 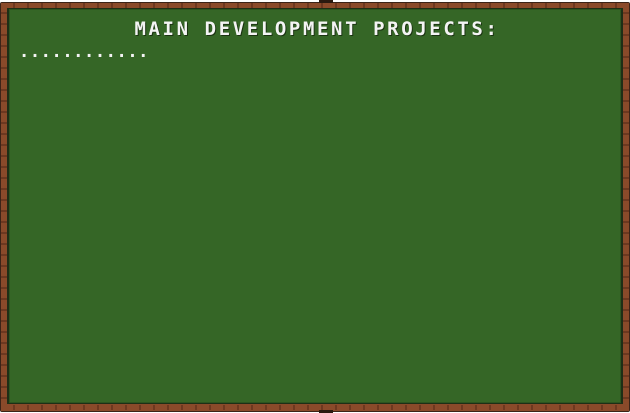 What do you see at coordinates (317, 29) in the screenshot?
I see `board-title: MAIN DEVELOPMENT PROJECTS:` at bounding box center [317, 29].